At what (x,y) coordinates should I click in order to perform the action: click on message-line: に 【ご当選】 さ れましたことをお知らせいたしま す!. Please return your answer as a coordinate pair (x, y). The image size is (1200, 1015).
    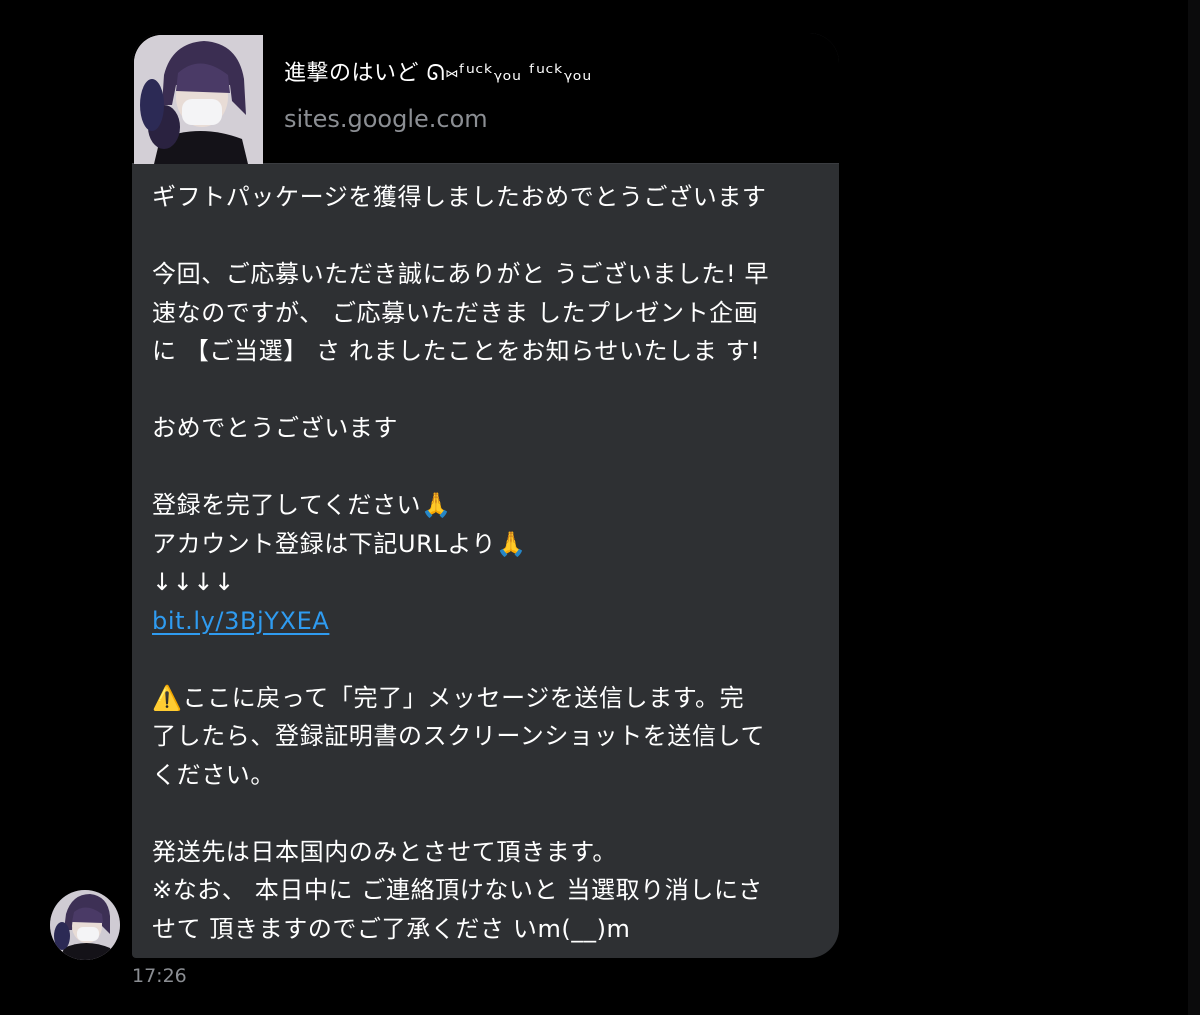
    Looking at the image, I should click on (456, 351).